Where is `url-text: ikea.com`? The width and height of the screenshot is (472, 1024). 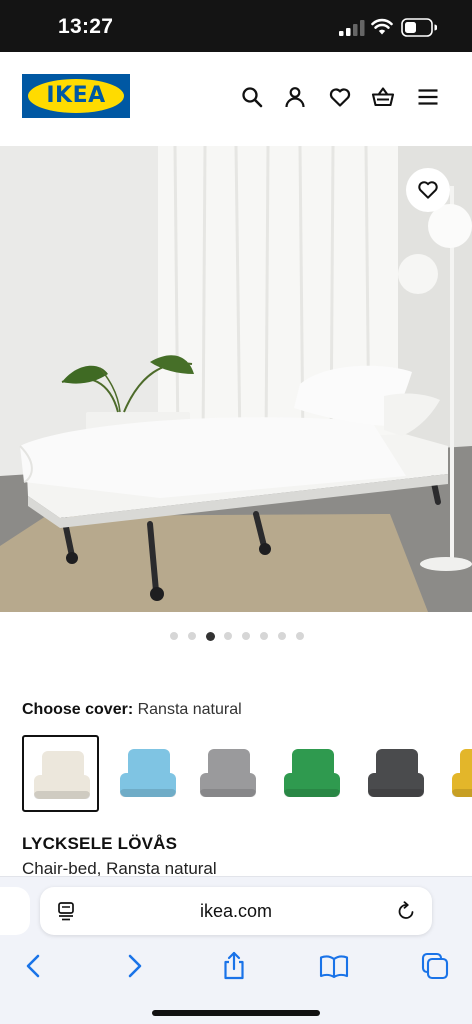 url-text: ikea.com is located at coordinates (236, 911).